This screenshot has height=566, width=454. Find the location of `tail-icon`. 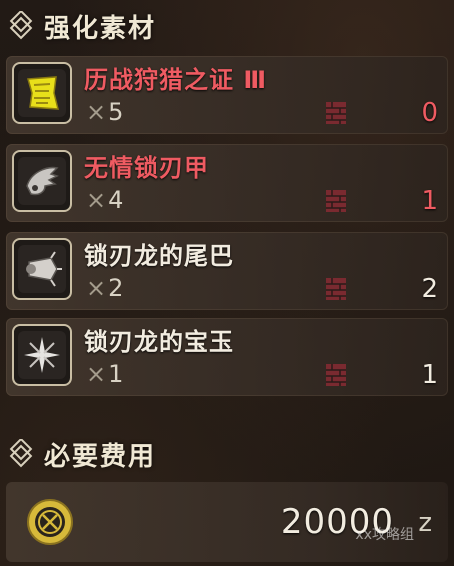

tail-icon is located at coordinates (44, 269).